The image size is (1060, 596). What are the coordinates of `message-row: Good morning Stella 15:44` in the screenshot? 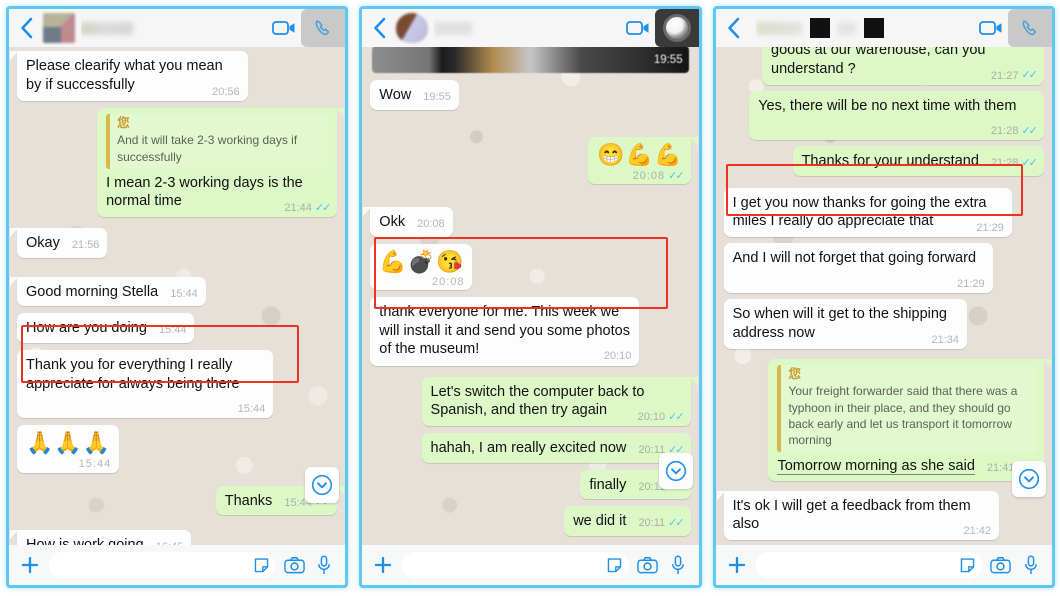 It's located at (173, 291).